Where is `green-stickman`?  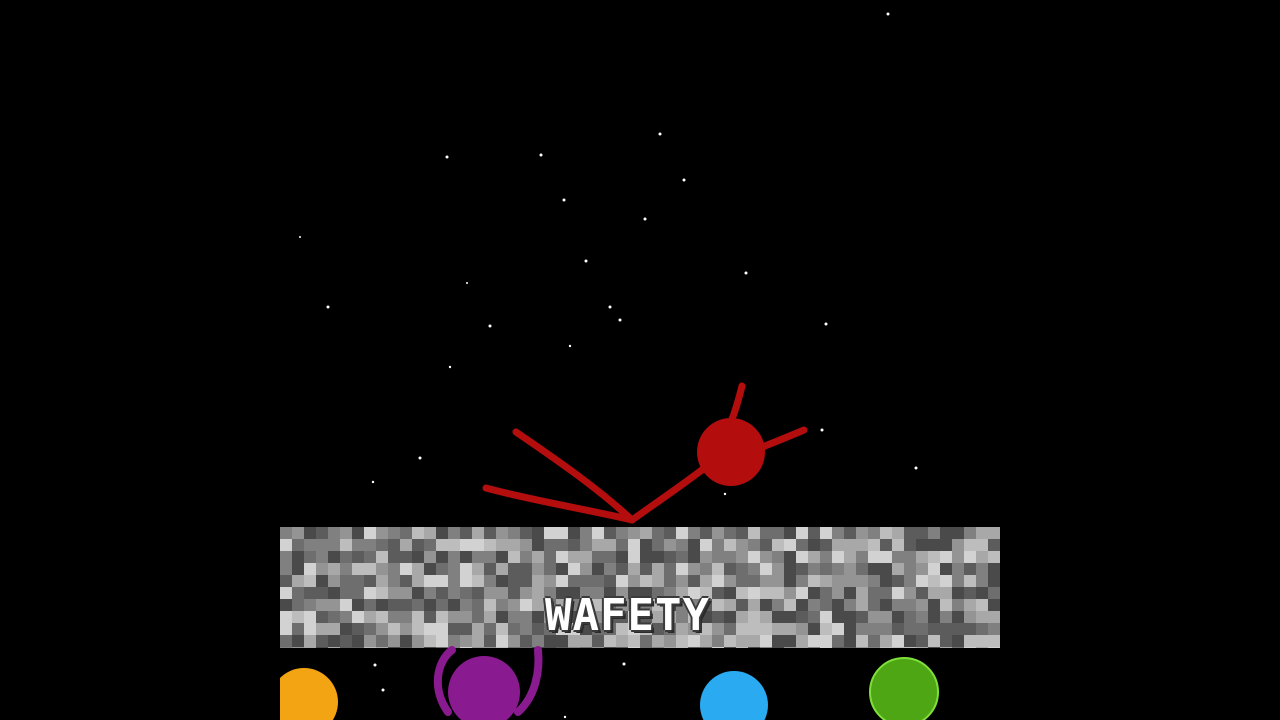
green-stickman is located at coordinates (904, 688).